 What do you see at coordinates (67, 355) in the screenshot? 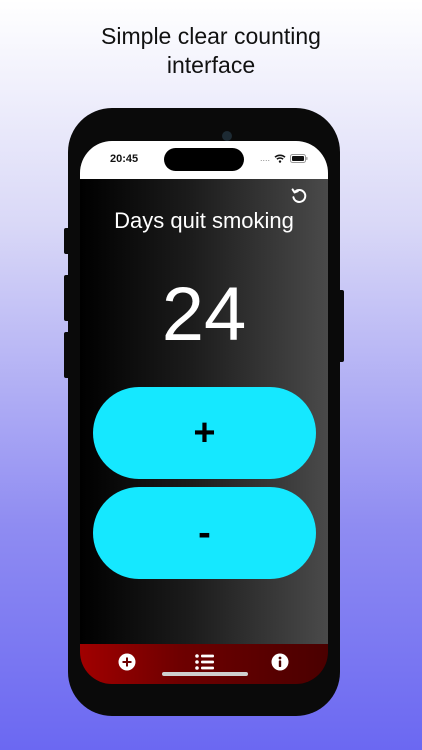
I see `phone-volume-down` at bounding box center [67, 355].